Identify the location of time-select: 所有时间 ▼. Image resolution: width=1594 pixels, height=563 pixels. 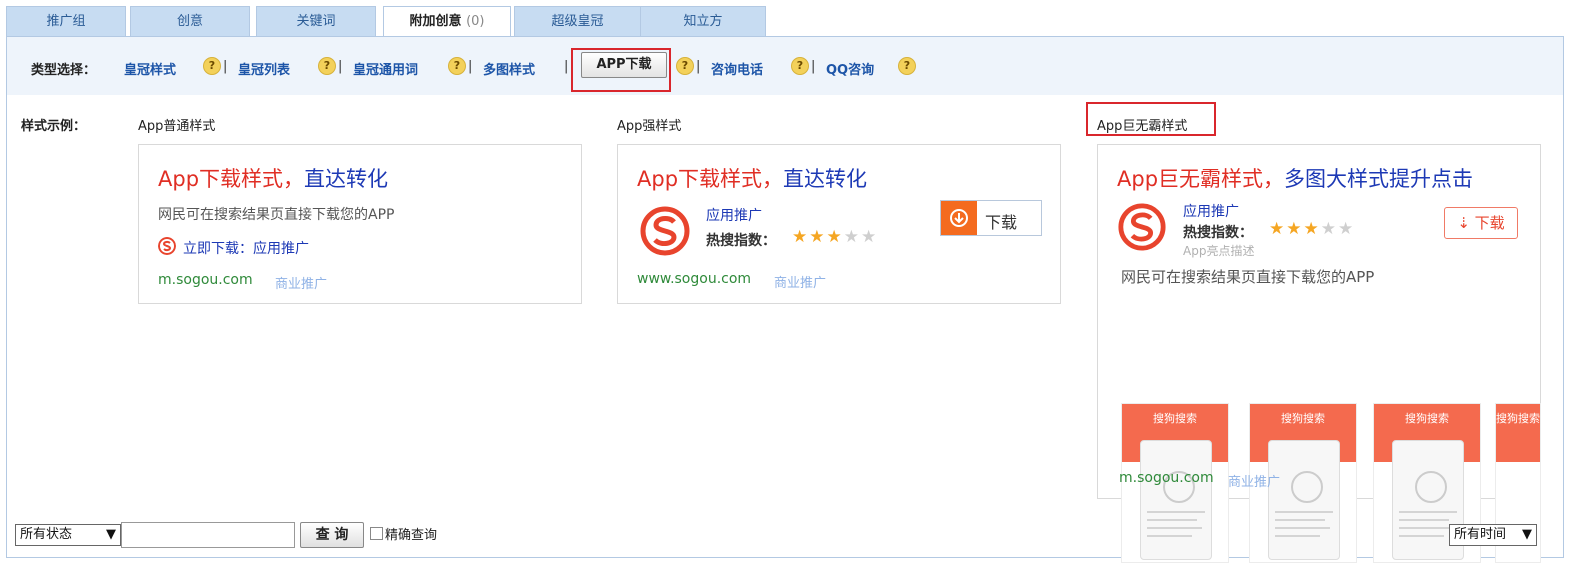
(1493, 535).